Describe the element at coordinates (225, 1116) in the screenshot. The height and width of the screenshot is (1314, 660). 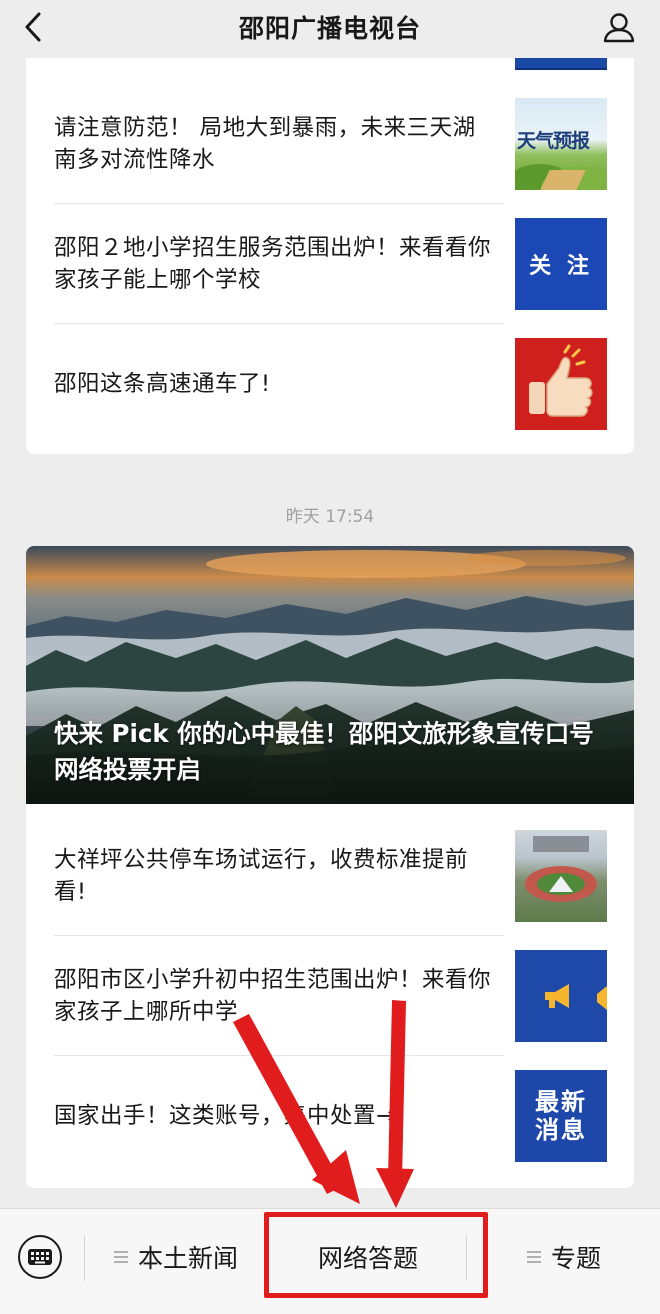
I see `news-title: 国家出手！这类账号，集中处置→` at that location.